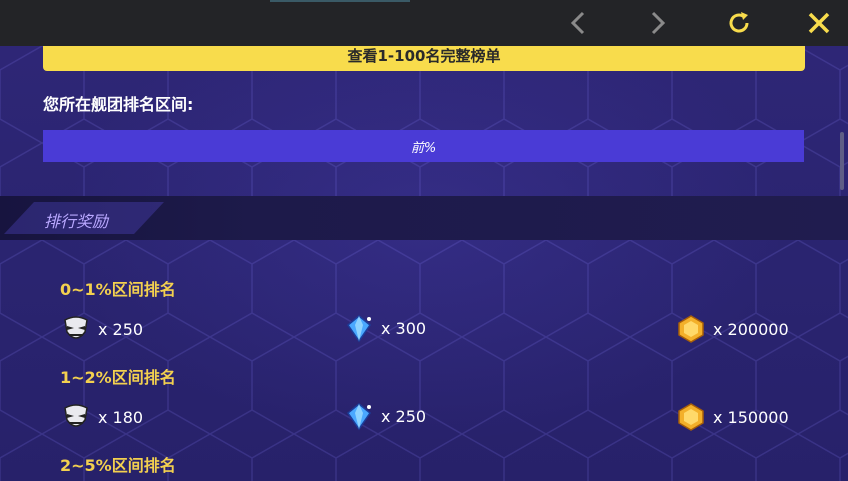 The width and height of the screenshot is (848, 481). What do you see at coordinates (340, 1) in the screenshot?
I see `toolbar-accent-line` at bounding box center [340, 1].